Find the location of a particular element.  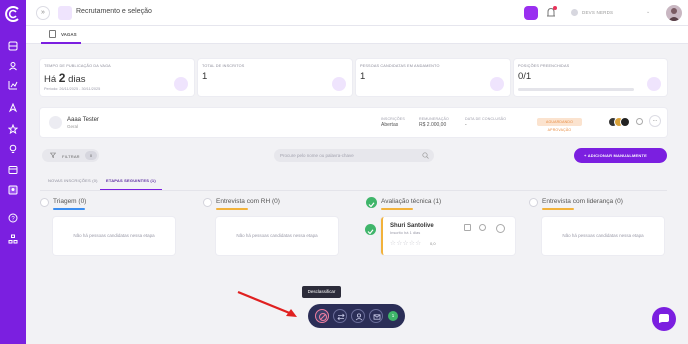

column-title-entrevista-rh: Entrevista com RH (0) is located at coordinates (248, 201).